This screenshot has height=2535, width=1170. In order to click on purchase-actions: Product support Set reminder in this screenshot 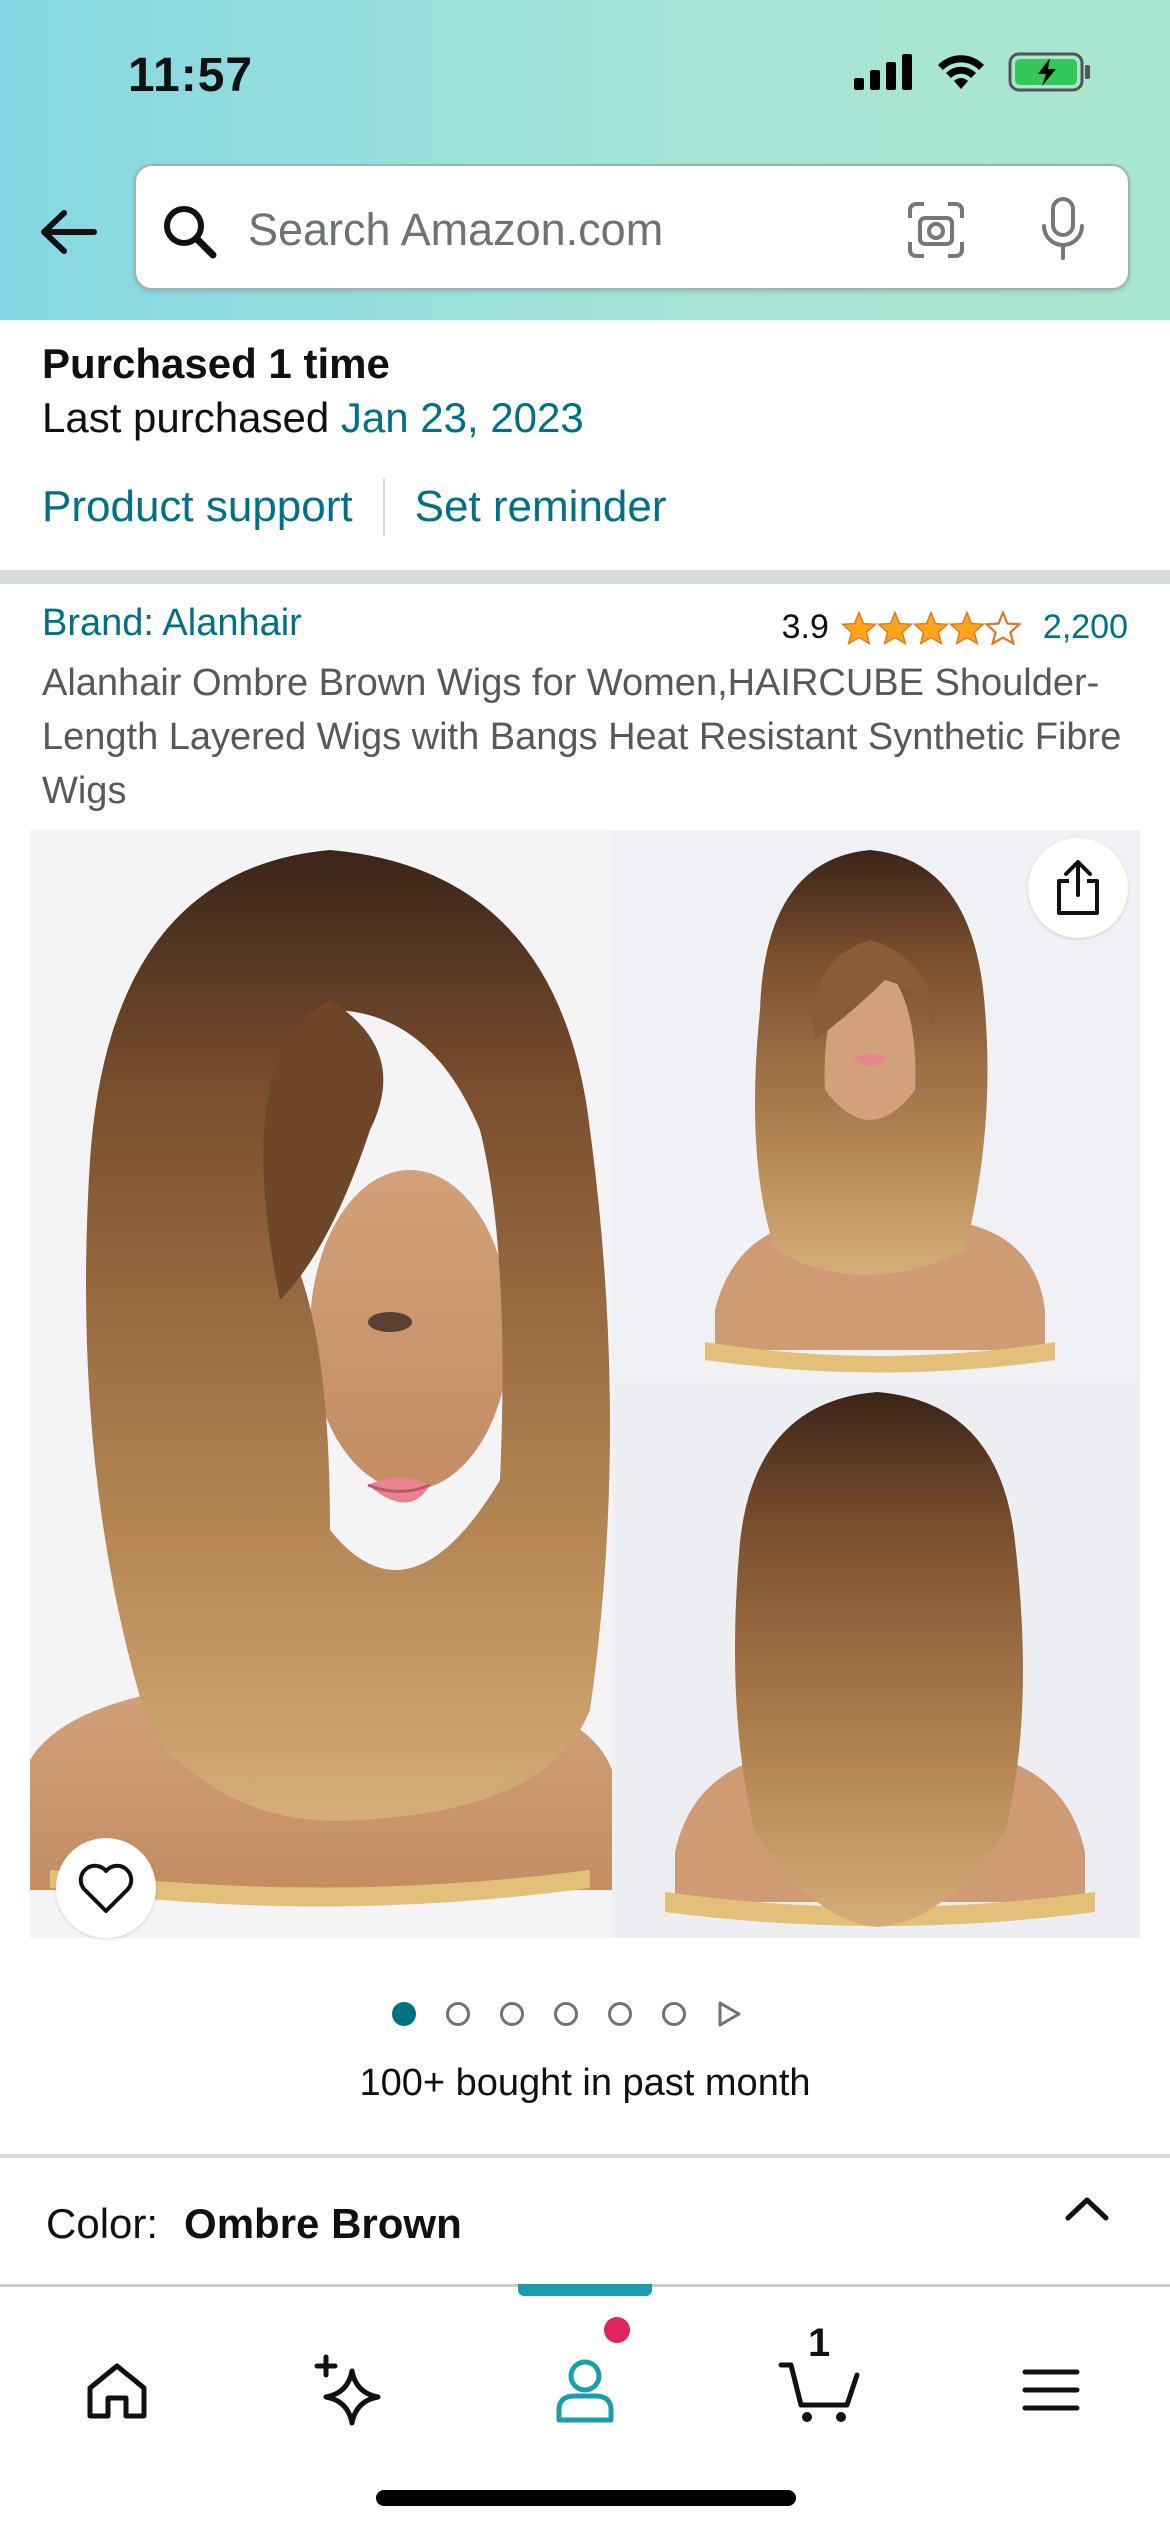, I will do `click(354, 507)`.